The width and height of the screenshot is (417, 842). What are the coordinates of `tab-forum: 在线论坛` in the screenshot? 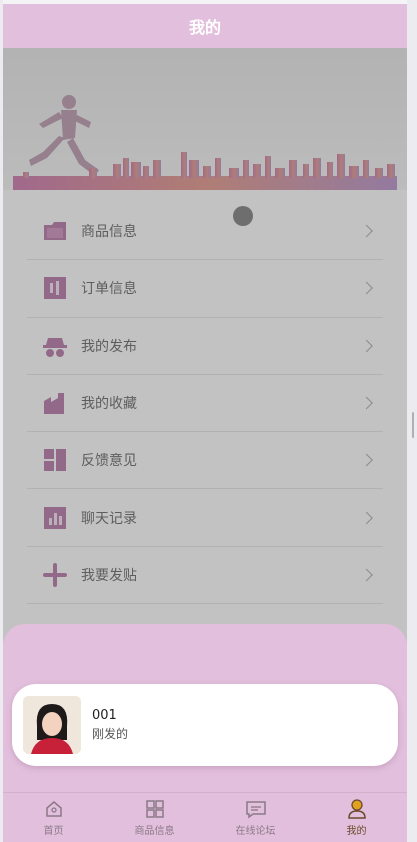 It's located at (255, 817).